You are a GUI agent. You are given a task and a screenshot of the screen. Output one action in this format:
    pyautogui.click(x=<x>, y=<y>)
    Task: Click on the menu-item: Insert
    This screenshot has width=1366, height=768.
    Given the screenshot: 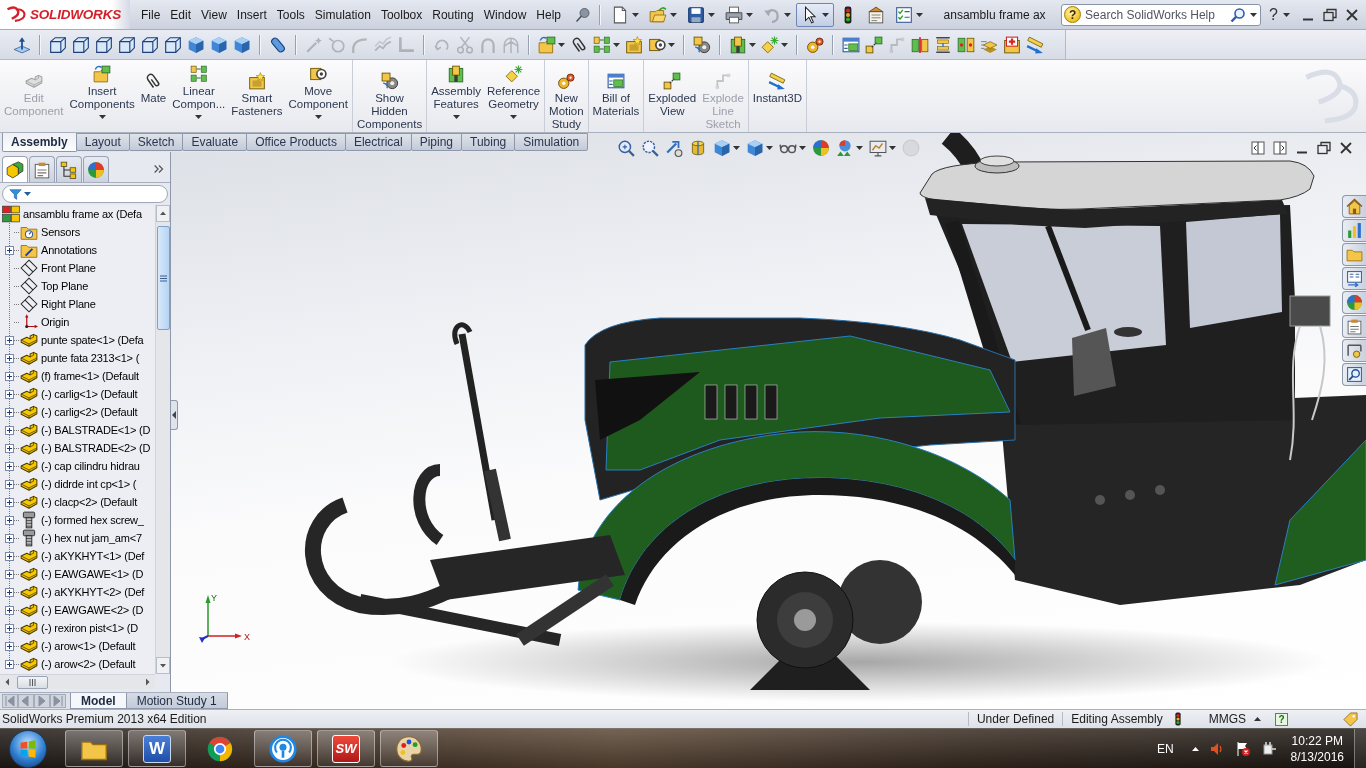 What is the action you would take?
    pyautogui.click(x=251, y=14)
    